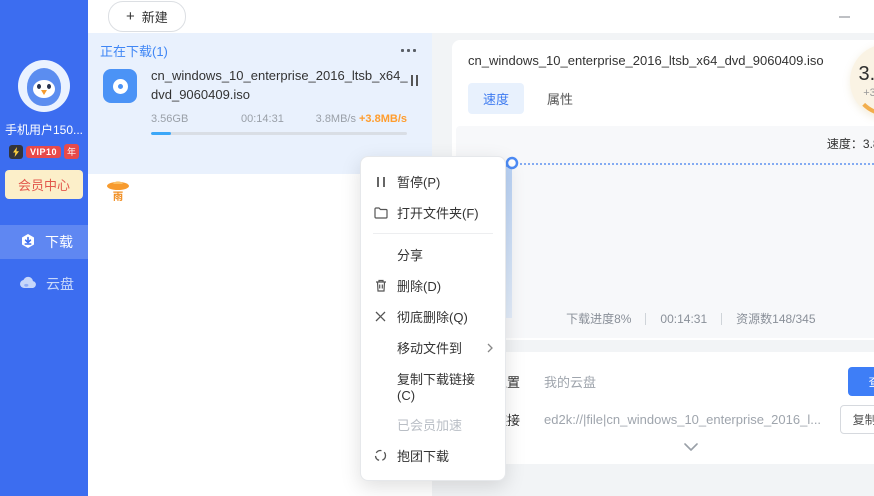 The width and height of the screenshot is (874, 496). I want to click on minimize-button, so click(845, 17).